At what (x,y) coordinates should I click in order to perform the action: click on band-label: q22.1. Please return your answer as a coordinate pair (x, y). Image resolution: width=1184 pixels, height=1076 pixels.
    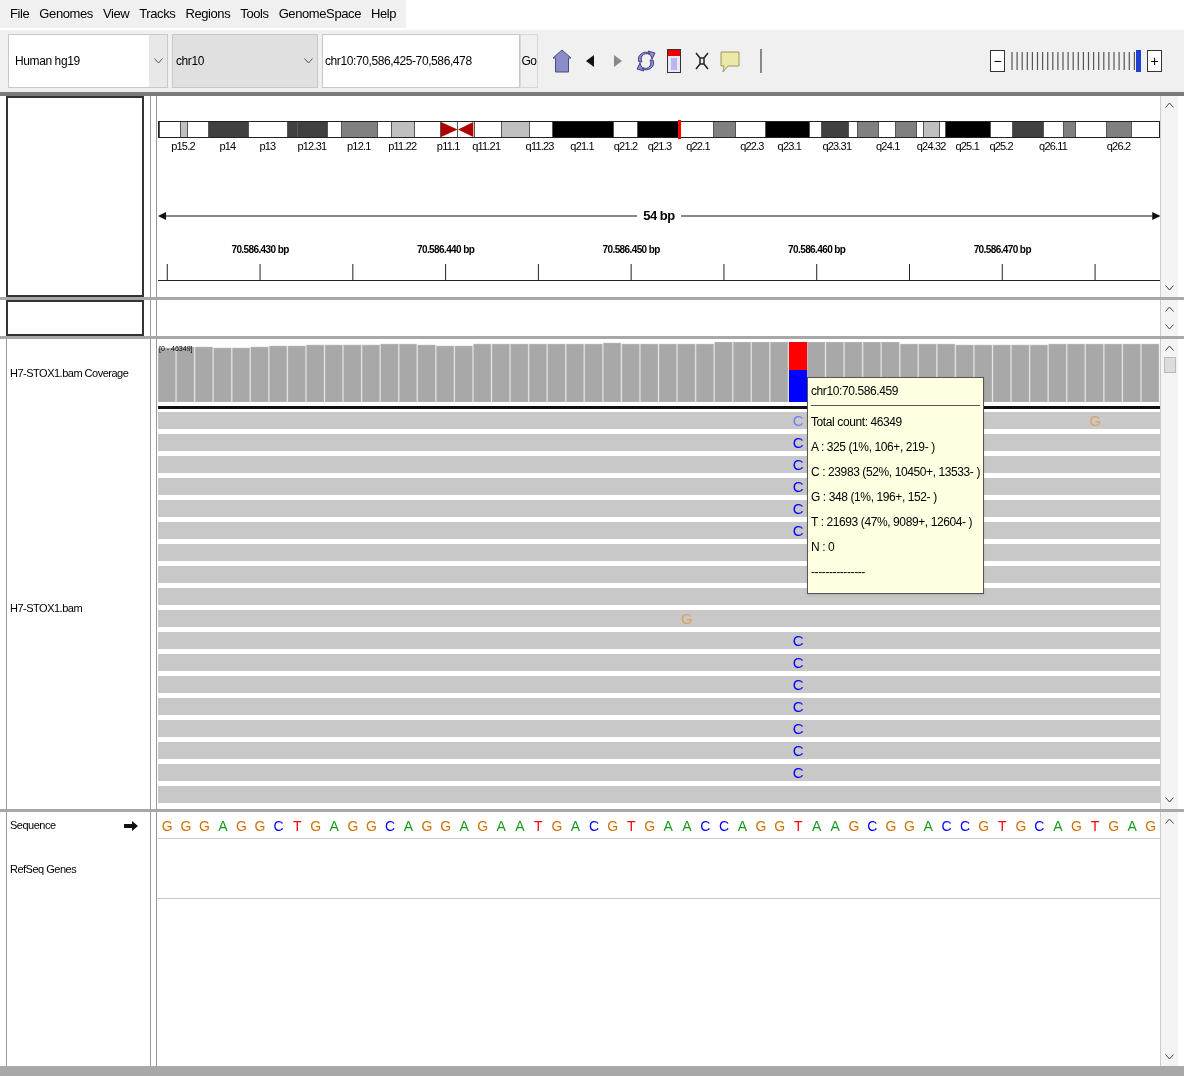
    Looking at the image, I should click on (698, 146).